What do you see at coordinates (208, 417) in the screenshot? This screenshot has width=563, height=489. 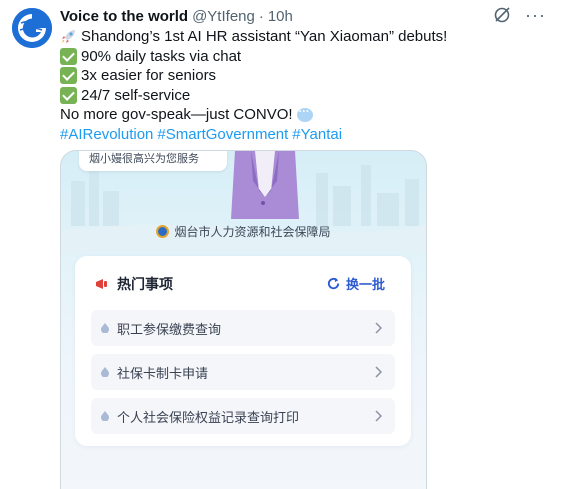 I see `list-item-label: 个人社会保险权益记录查询打印` at bounding box center [208, 417].